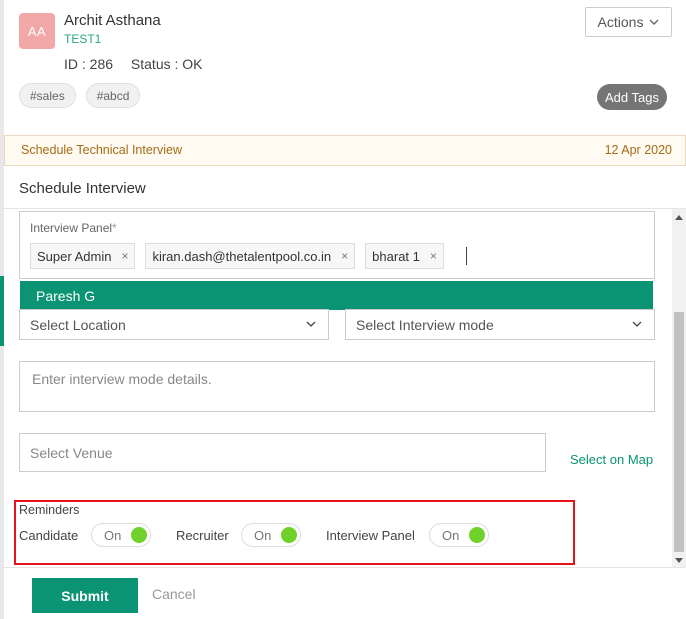 This screenshot has width=686, height=619. What do you see at coordinates (114, 228) in the screenshot?
I see `required-mark: *` at bounding box center [114, 228].